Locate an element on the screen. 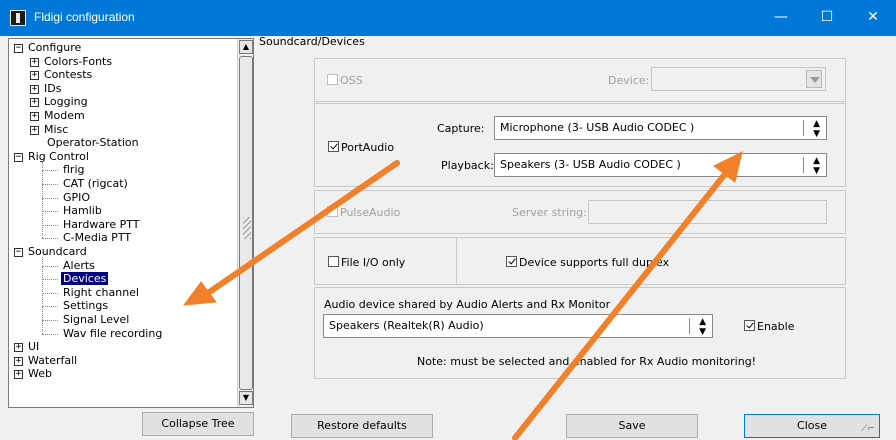 This screenshot has width=896, height=440. fldigi-app-icon is located at coordinates (18, 18).